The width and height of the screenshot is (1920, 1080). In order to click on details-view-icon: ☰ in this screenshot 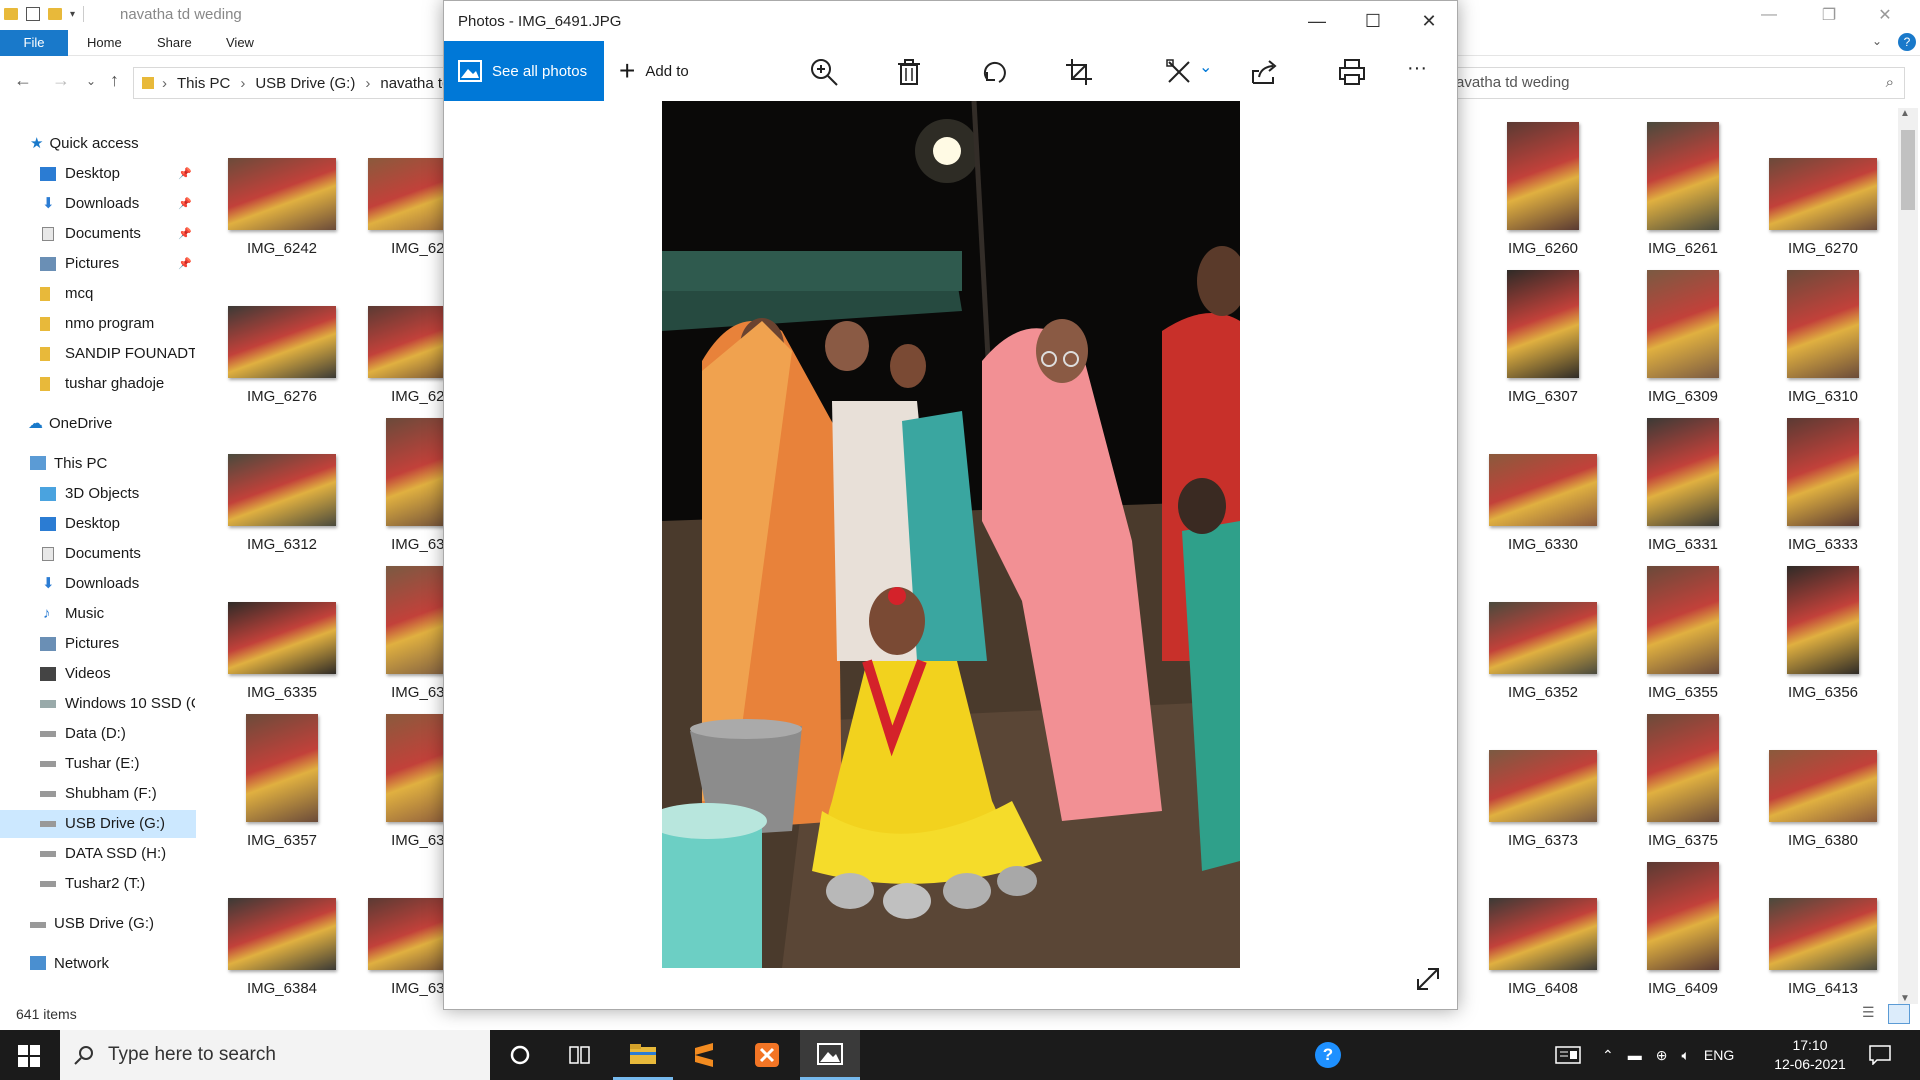, I will do `click(1868, 1012)`.